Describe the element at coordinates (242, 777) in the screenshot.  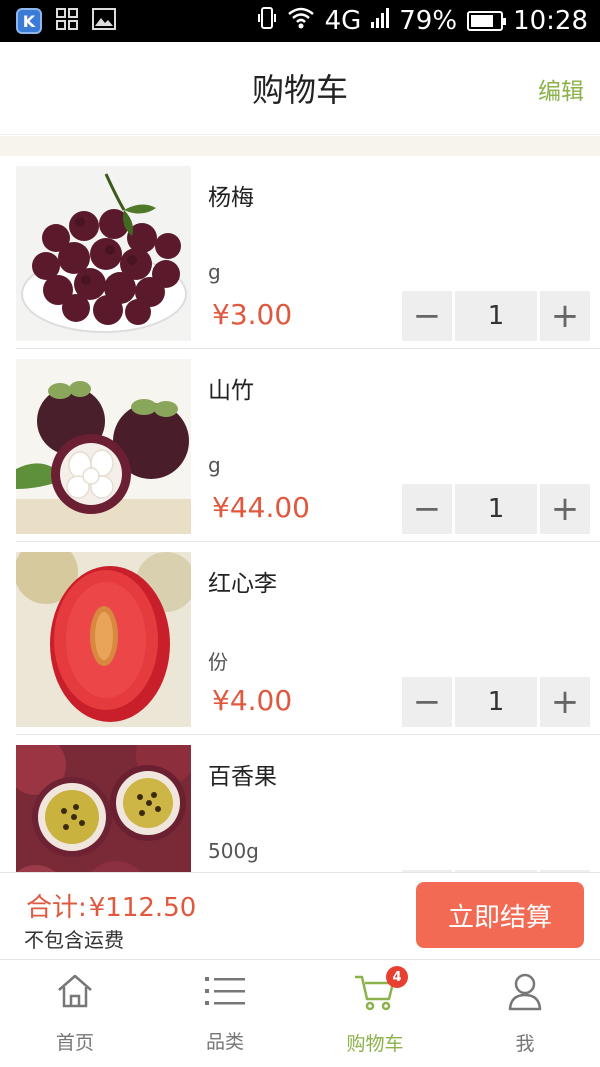
I see `product-name: 百香果` at that location.